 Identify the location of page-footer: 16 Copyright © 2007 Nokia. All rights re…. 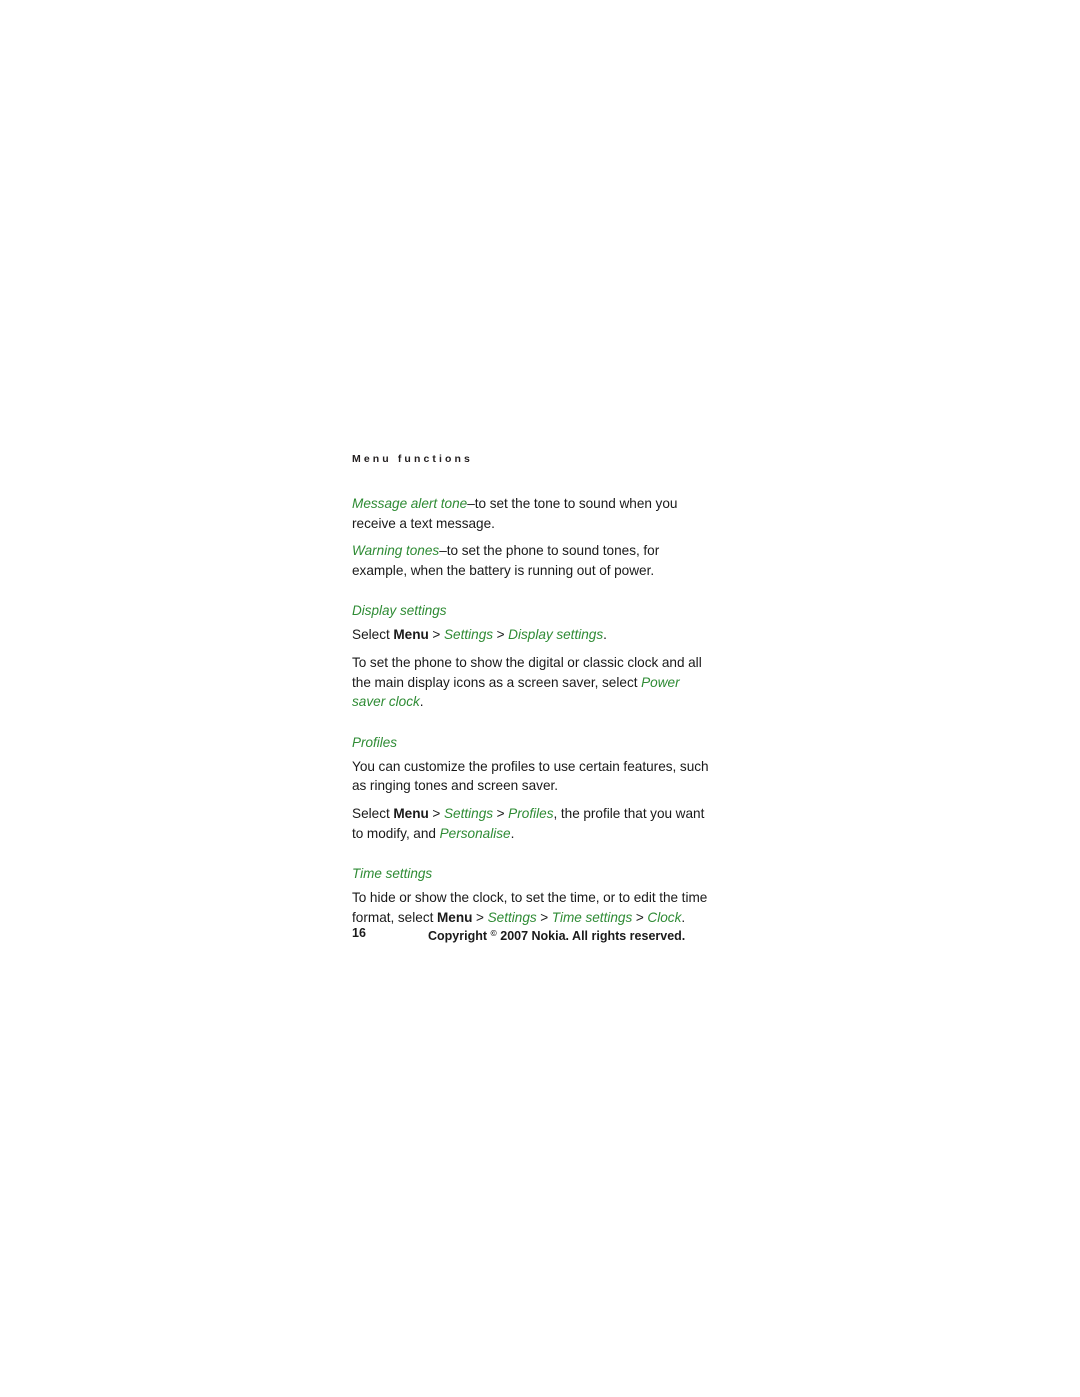
(532, 934).